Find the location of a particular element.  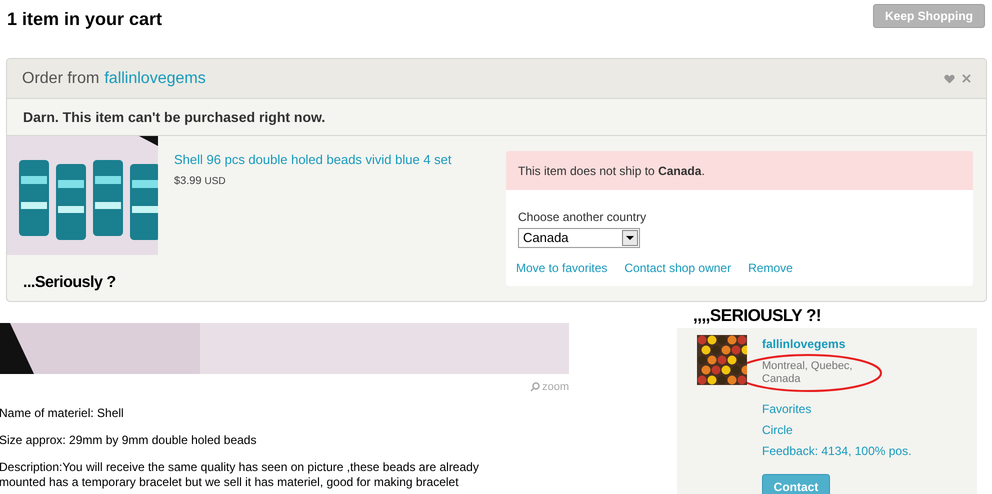

item-price: $3.99 is located at coordinates (188, 181).